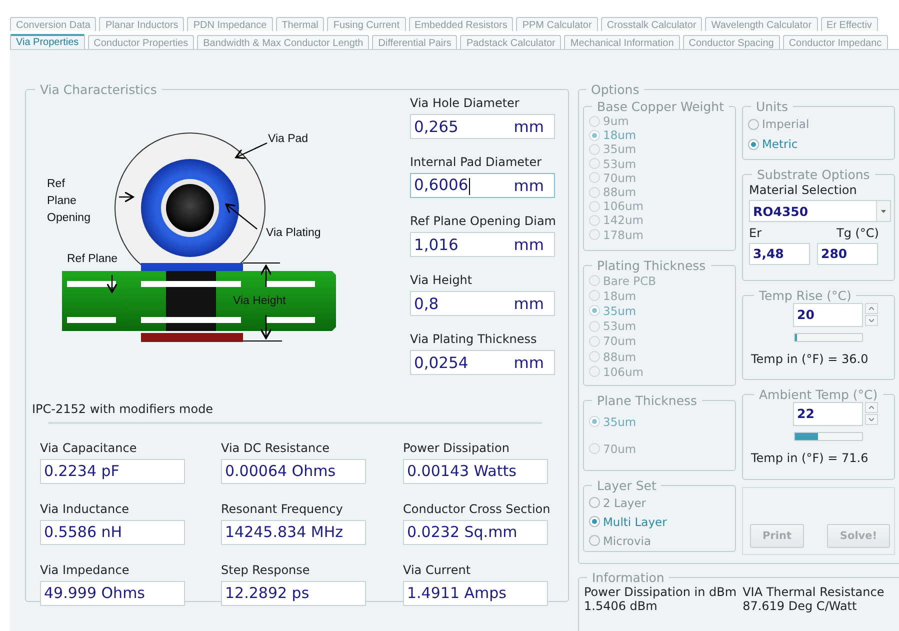 This screenshot has height=631, width=899. Describe the element at coordinates (835, 42) in the screenshot. I see `tab: Conductor Impedanc` at that location.